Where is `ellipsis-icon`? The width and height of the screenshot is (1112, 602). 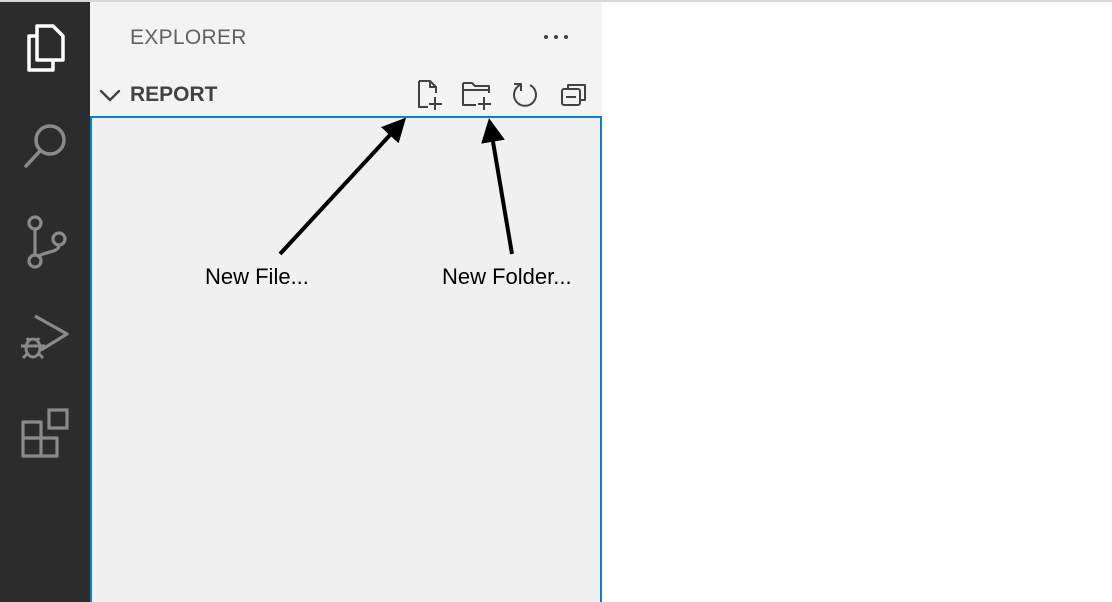 ellipsis-icon is located at coordinates (546, 37).